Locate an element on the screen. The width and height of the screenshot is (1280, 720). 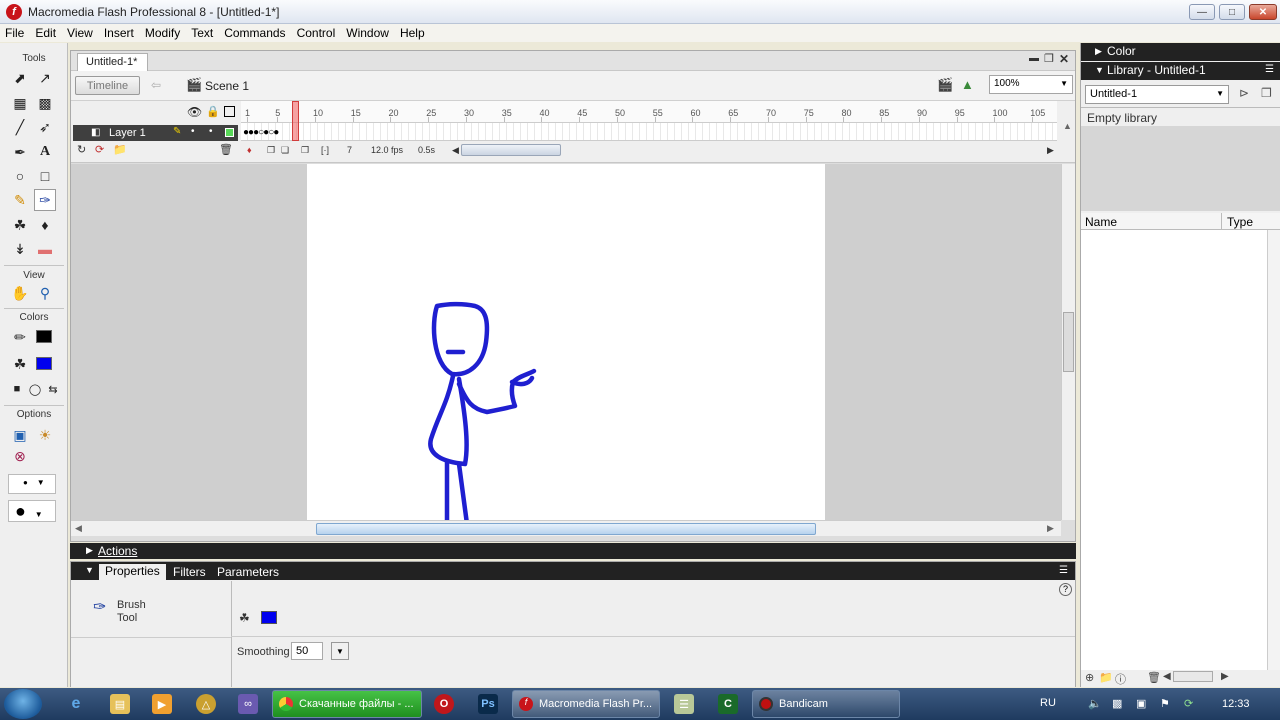
color-panel-header: ▶ Color is located at coordinates (1180, 52).